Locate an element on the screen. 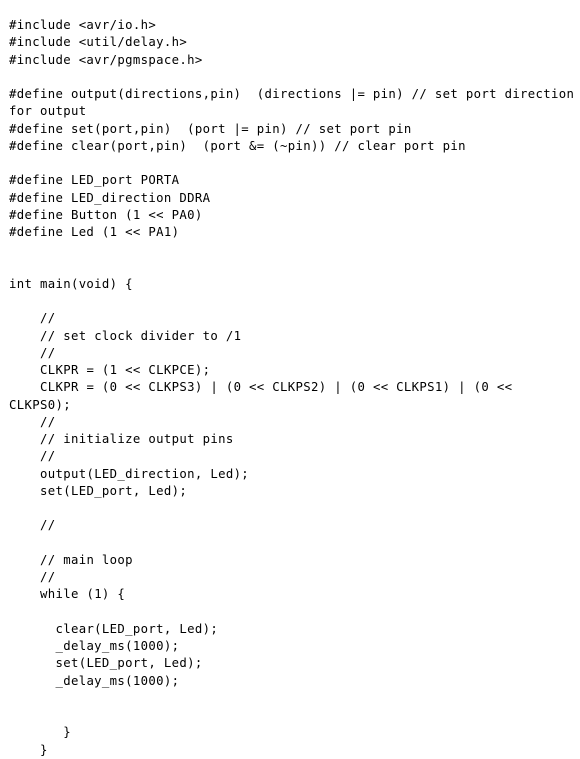  code-line: #define Button (1 << PA0) is located at coordinates (106, 214).